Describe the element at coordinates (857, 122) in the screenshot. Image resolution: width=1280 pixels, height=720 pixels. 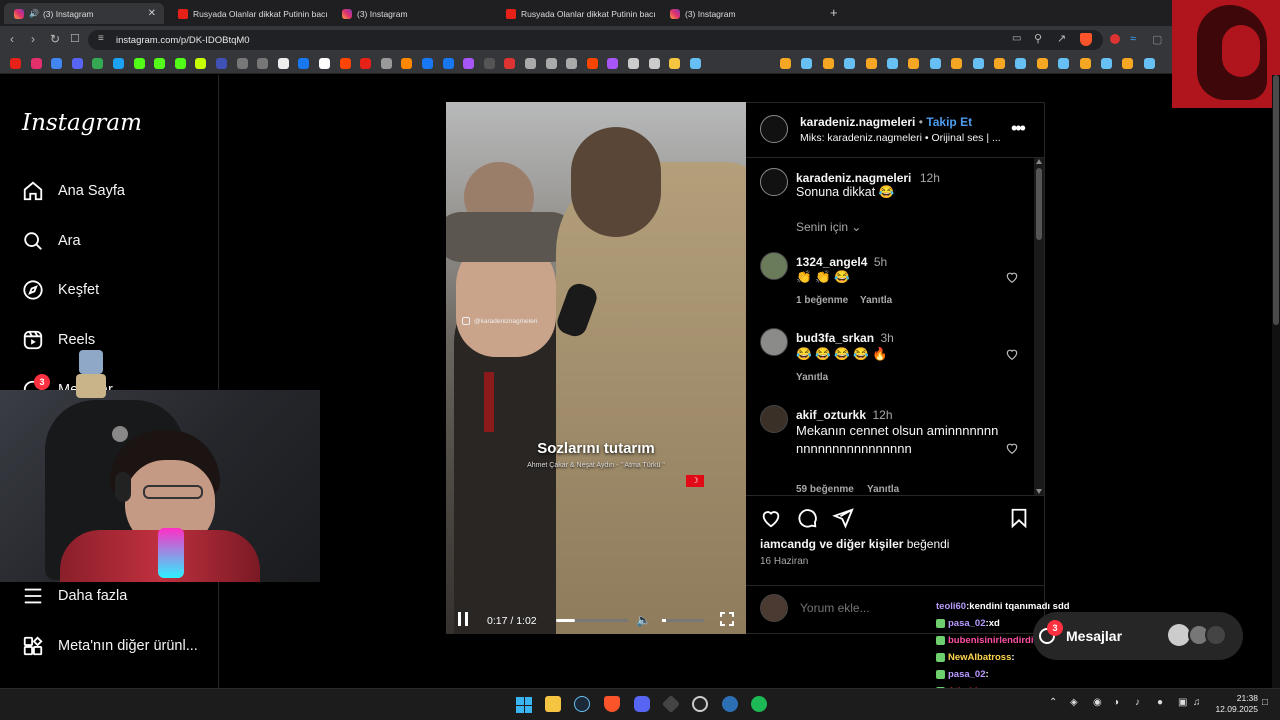
I see `author-username: karadeniz.nagmeleri` at that location.